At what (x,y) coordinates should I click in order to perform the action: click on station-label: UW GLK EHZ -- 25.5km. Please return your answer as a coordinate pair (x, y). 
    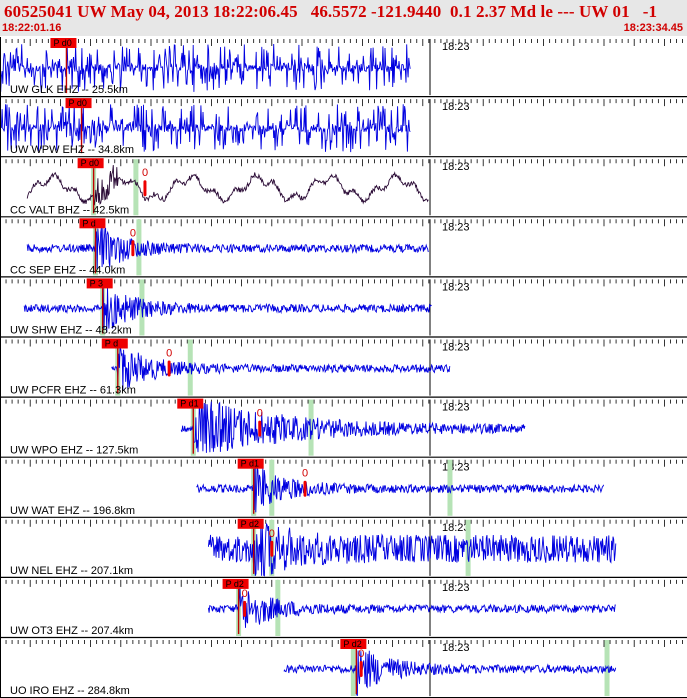
    Looking at the image, I should click on (69, 90).